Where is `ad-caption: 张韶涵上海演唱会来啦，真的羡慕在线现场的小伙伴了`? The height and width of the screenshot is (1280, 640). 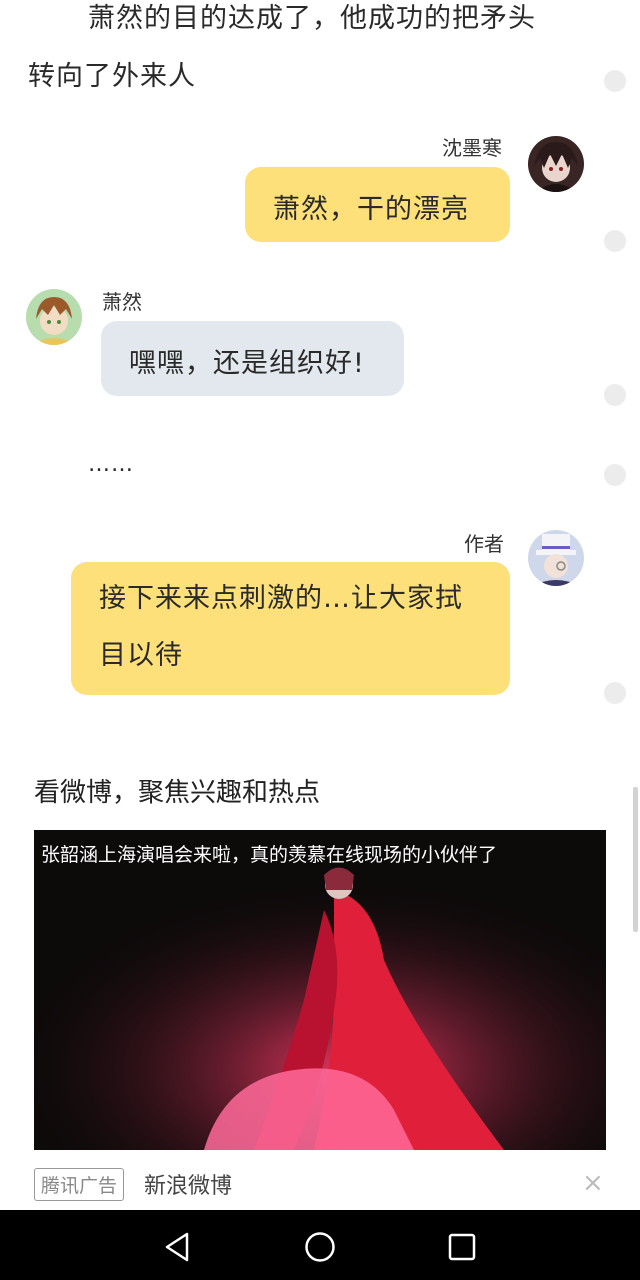 ad-caption: 张韶涵上海演唱会来啦，真的羡慕在线现场的小伙伴了 is located at coordinates (269, 855).